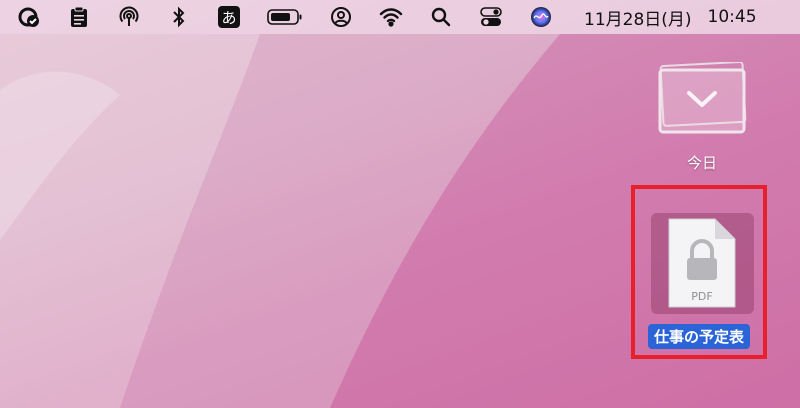 The height and width of the screenshot is (408, 800). Describe the element at coordinates (79, 17) in the screenshot. I see `clipboard-icon` at that location.